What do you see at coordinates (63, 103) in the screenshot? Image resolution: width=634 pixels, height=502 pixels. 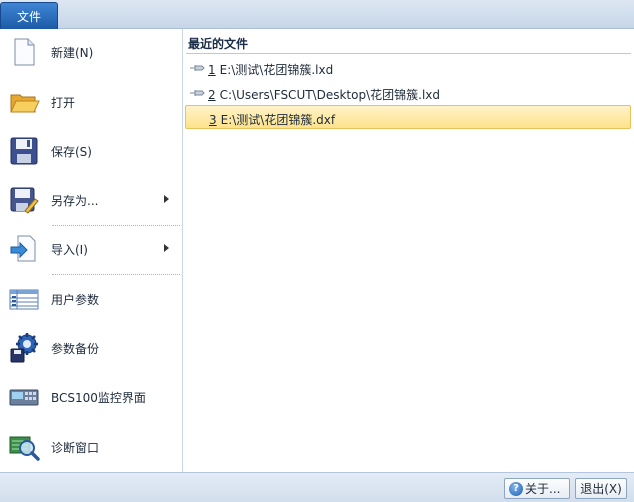 I see `menu-item-open-label: 打开` at bounding box center [63, 103].